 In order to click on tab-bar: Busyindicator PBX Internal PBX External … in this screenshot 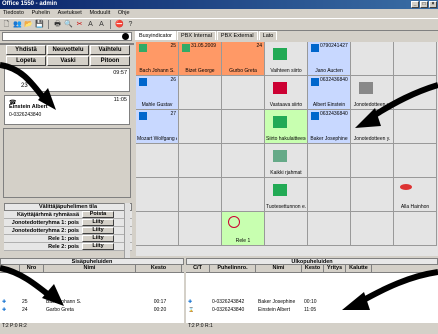, I will do `click(286, 35)`.